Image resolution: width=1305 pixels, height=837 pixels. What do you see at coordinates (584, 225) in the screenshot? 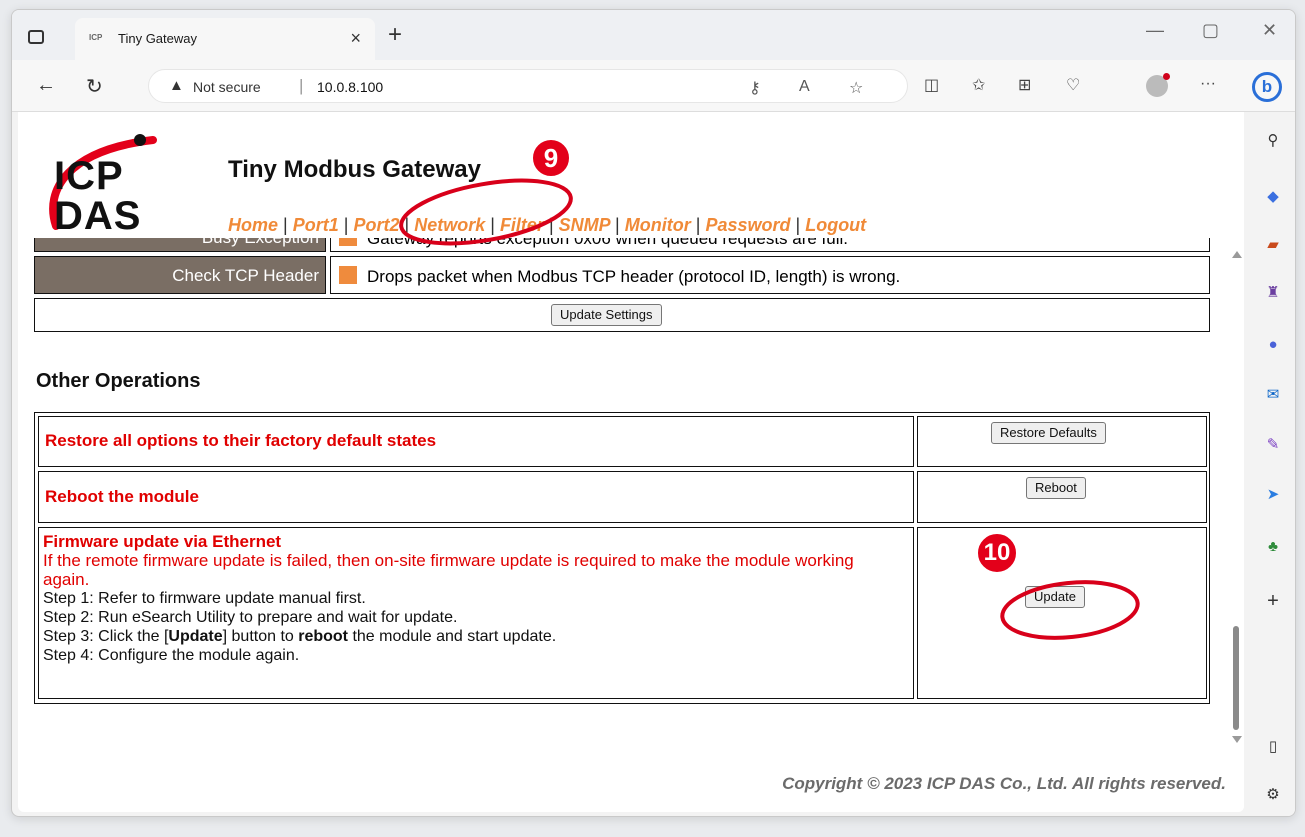
I see `nav-snmp: SNMP` at bounding box center [584, 225].